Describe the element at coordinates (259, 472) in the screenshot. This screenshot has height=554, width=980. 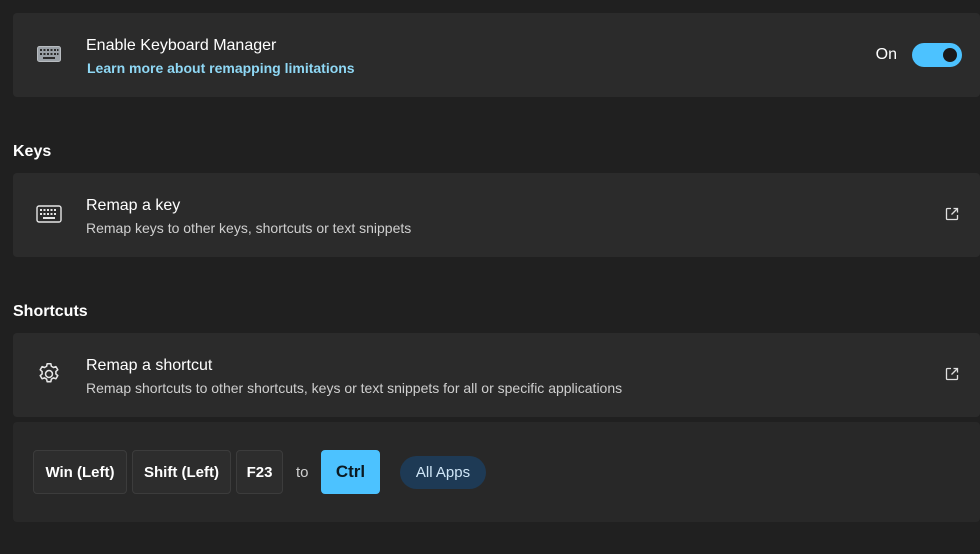
I see `keycap-from: F23` at that location.